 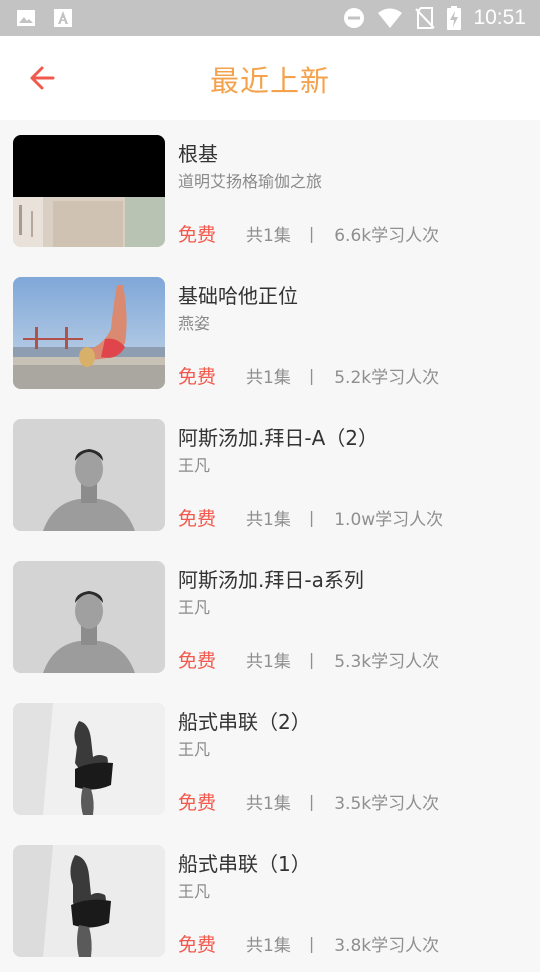 What do you see at coordinates (389, 520) in the screenshot?
I see `learner-count: 1.0w学习人次` at bounding box center [389, 520].